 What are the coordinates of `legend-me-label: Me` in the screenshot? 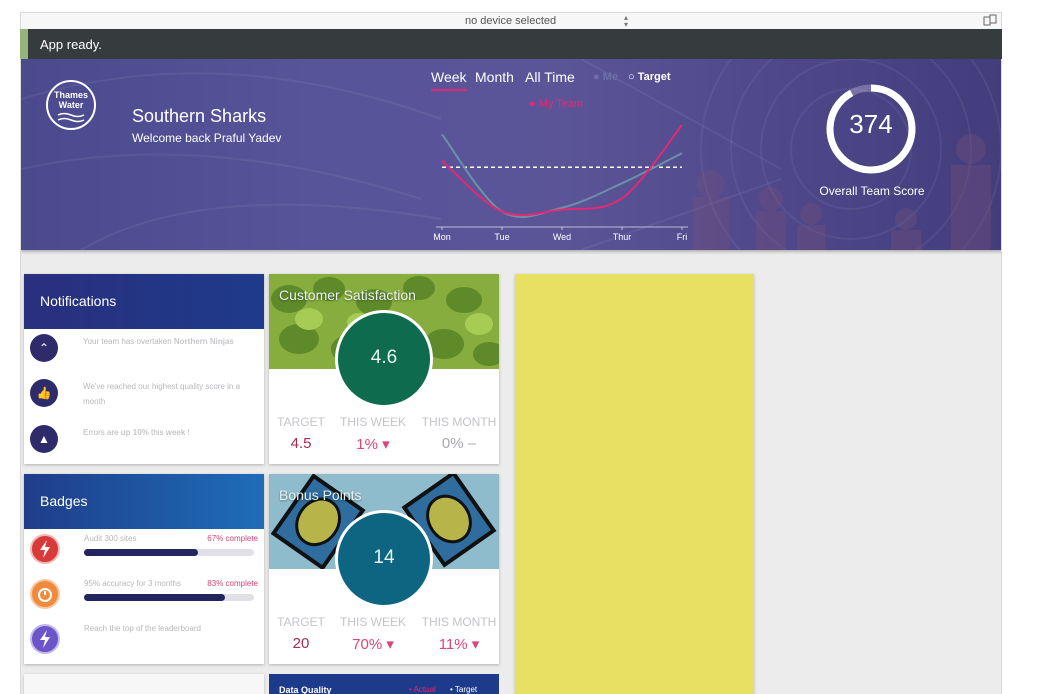 It's located at (610, 77).